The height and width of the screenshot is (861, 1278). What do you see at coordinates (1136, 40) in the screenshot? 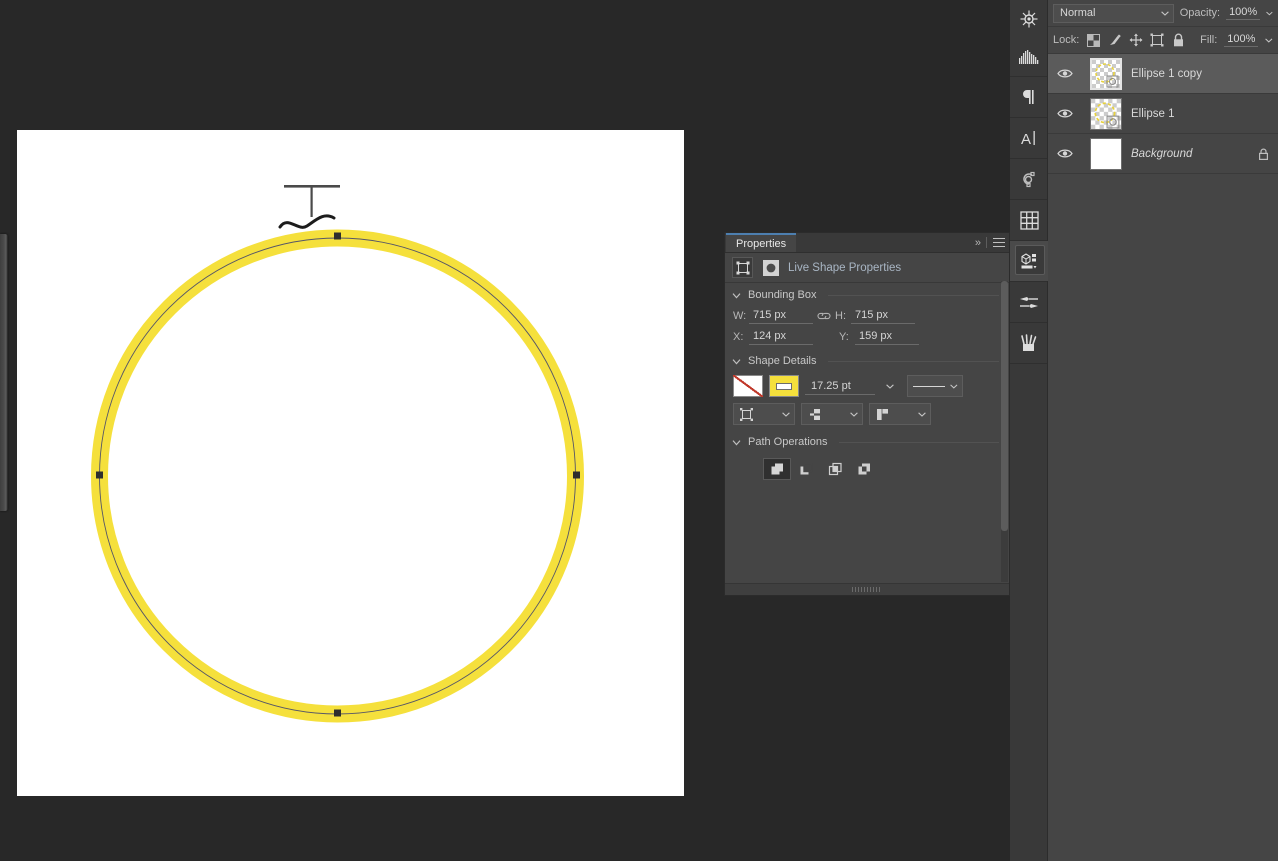
I see `lock-position-icon` at bounding box center [1136, 40].